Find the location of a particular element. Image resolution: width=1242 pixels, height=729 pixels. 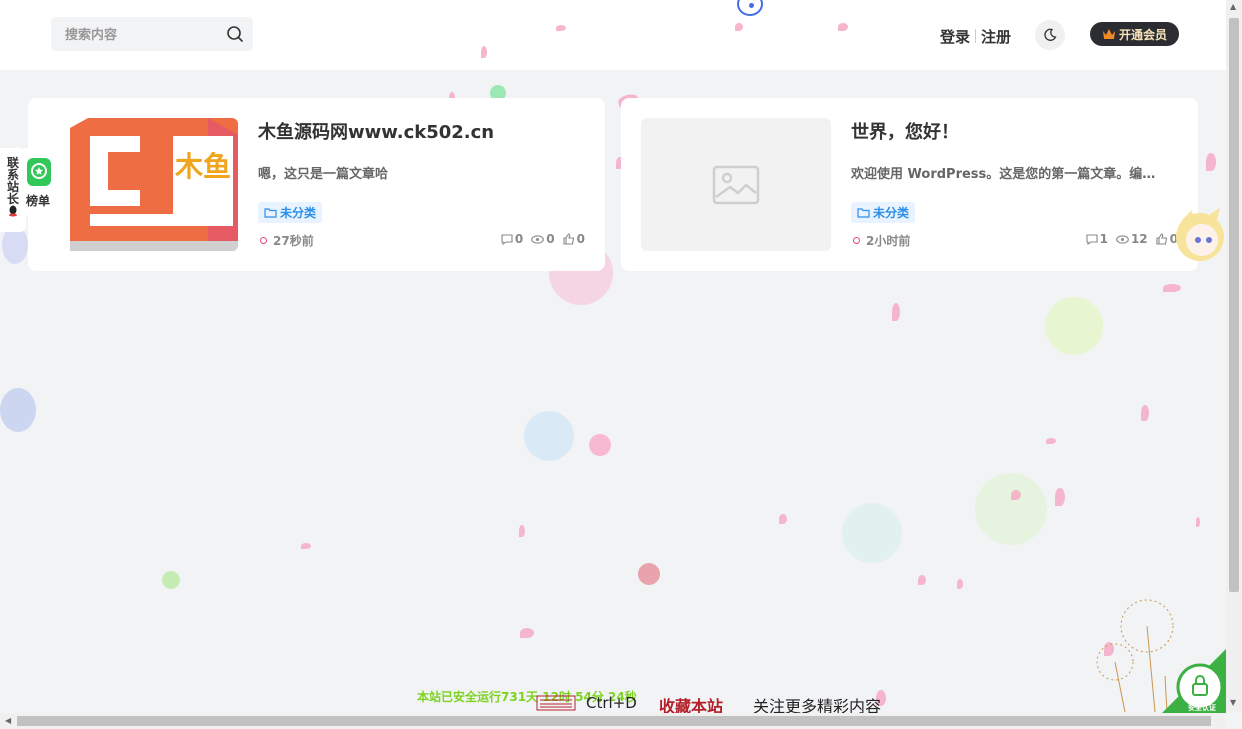

shortcut-label: Ctrl+D is located at coordinates (611, 703).